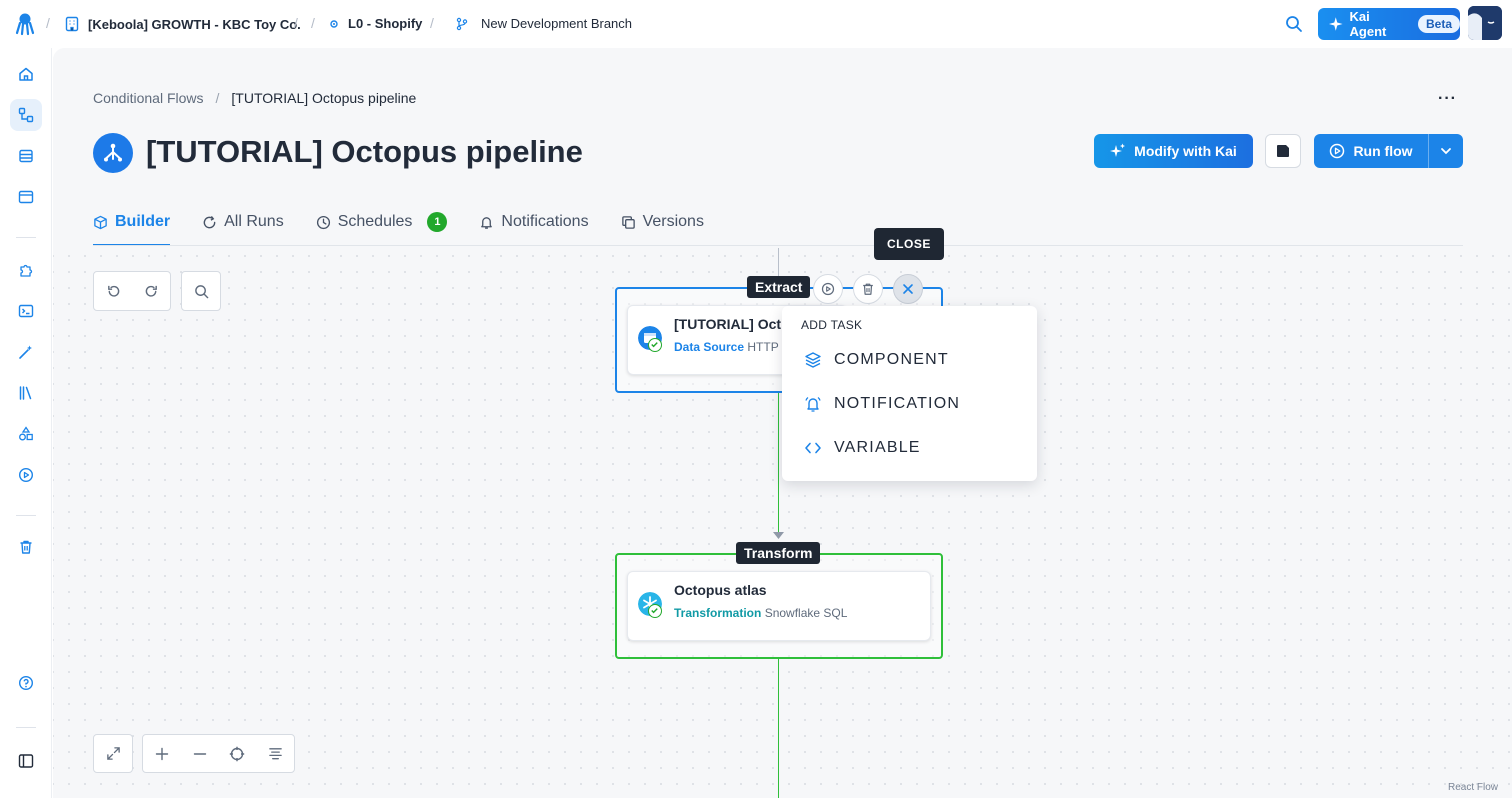 The width and height of the screenshot is (1512, 798). I want to click on tab-all-runs: All Runs, so click(243, 222).